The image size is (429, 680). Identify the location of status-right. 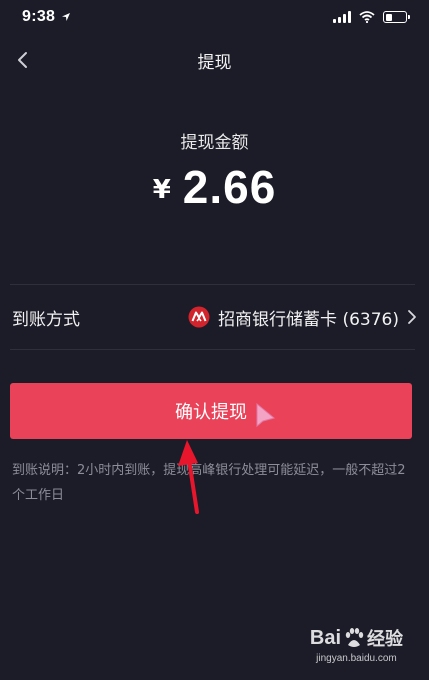
(371, 17).